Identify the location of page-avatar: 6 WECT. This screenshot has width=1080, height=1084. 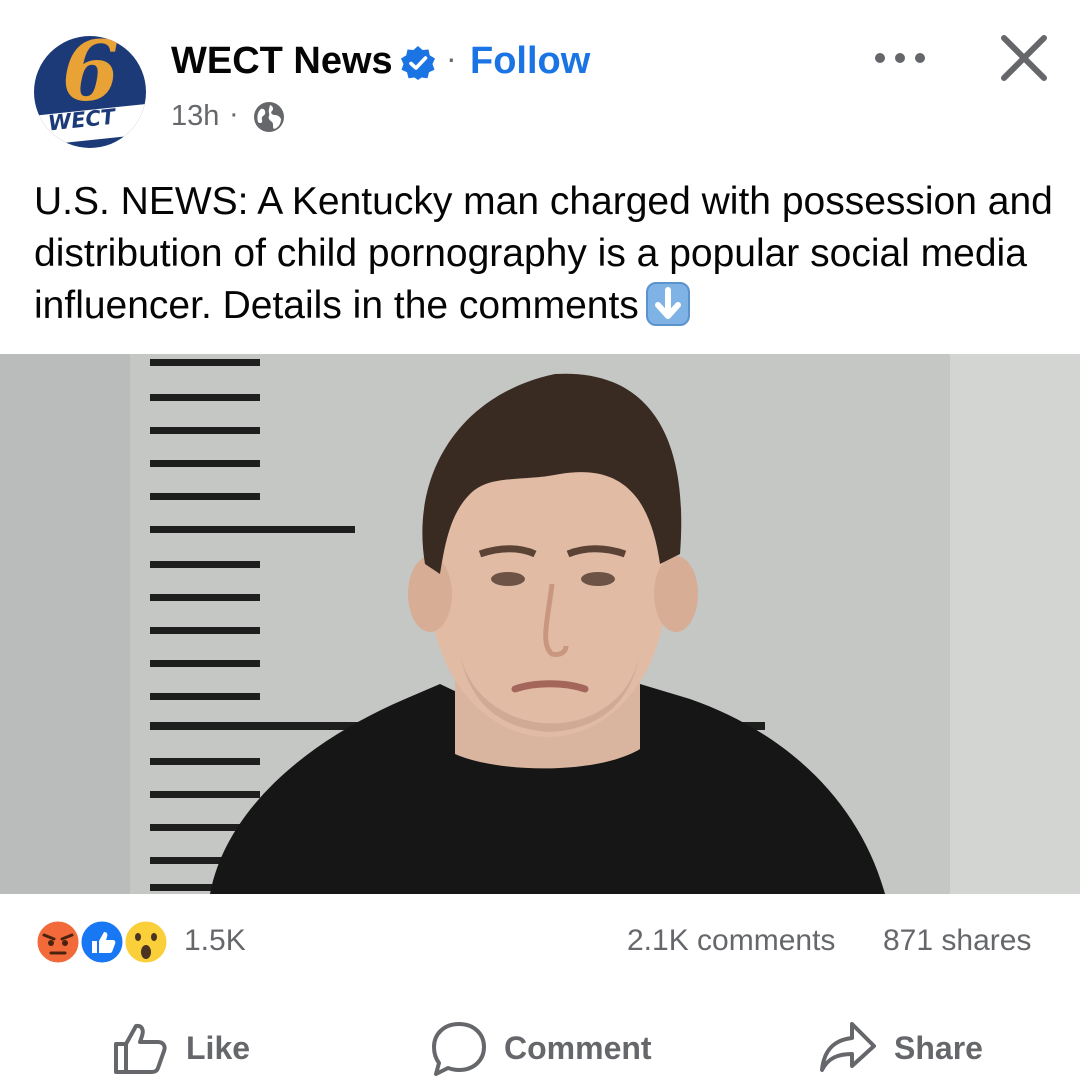
(90, 92).